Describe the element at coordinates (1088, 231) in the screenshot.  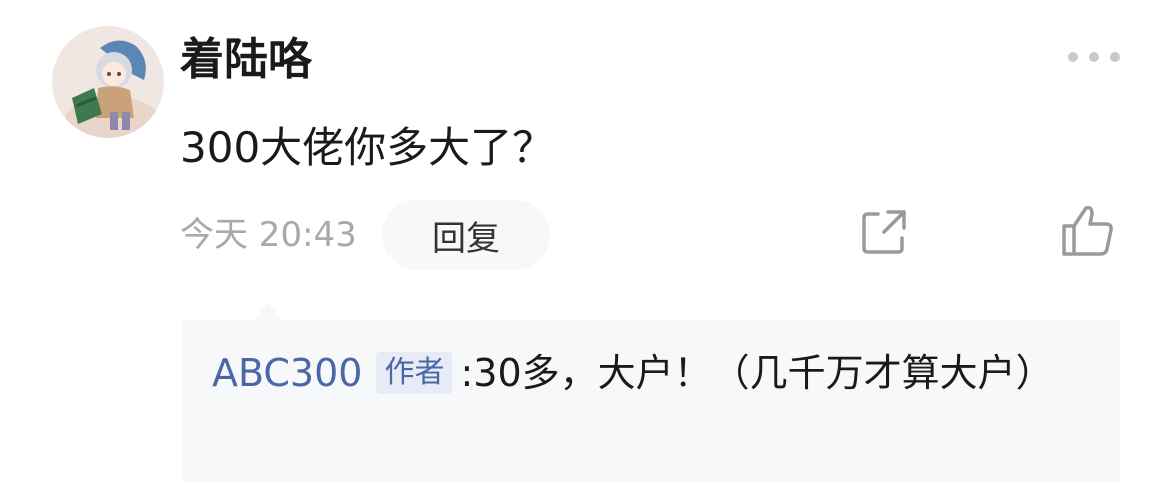
I see `thumbs-up-icon` at that location.